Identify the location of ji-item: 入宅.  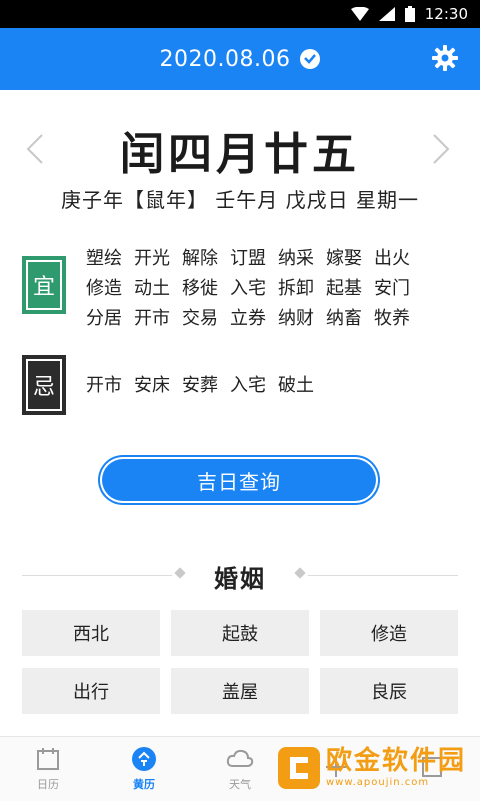
(248, 385).